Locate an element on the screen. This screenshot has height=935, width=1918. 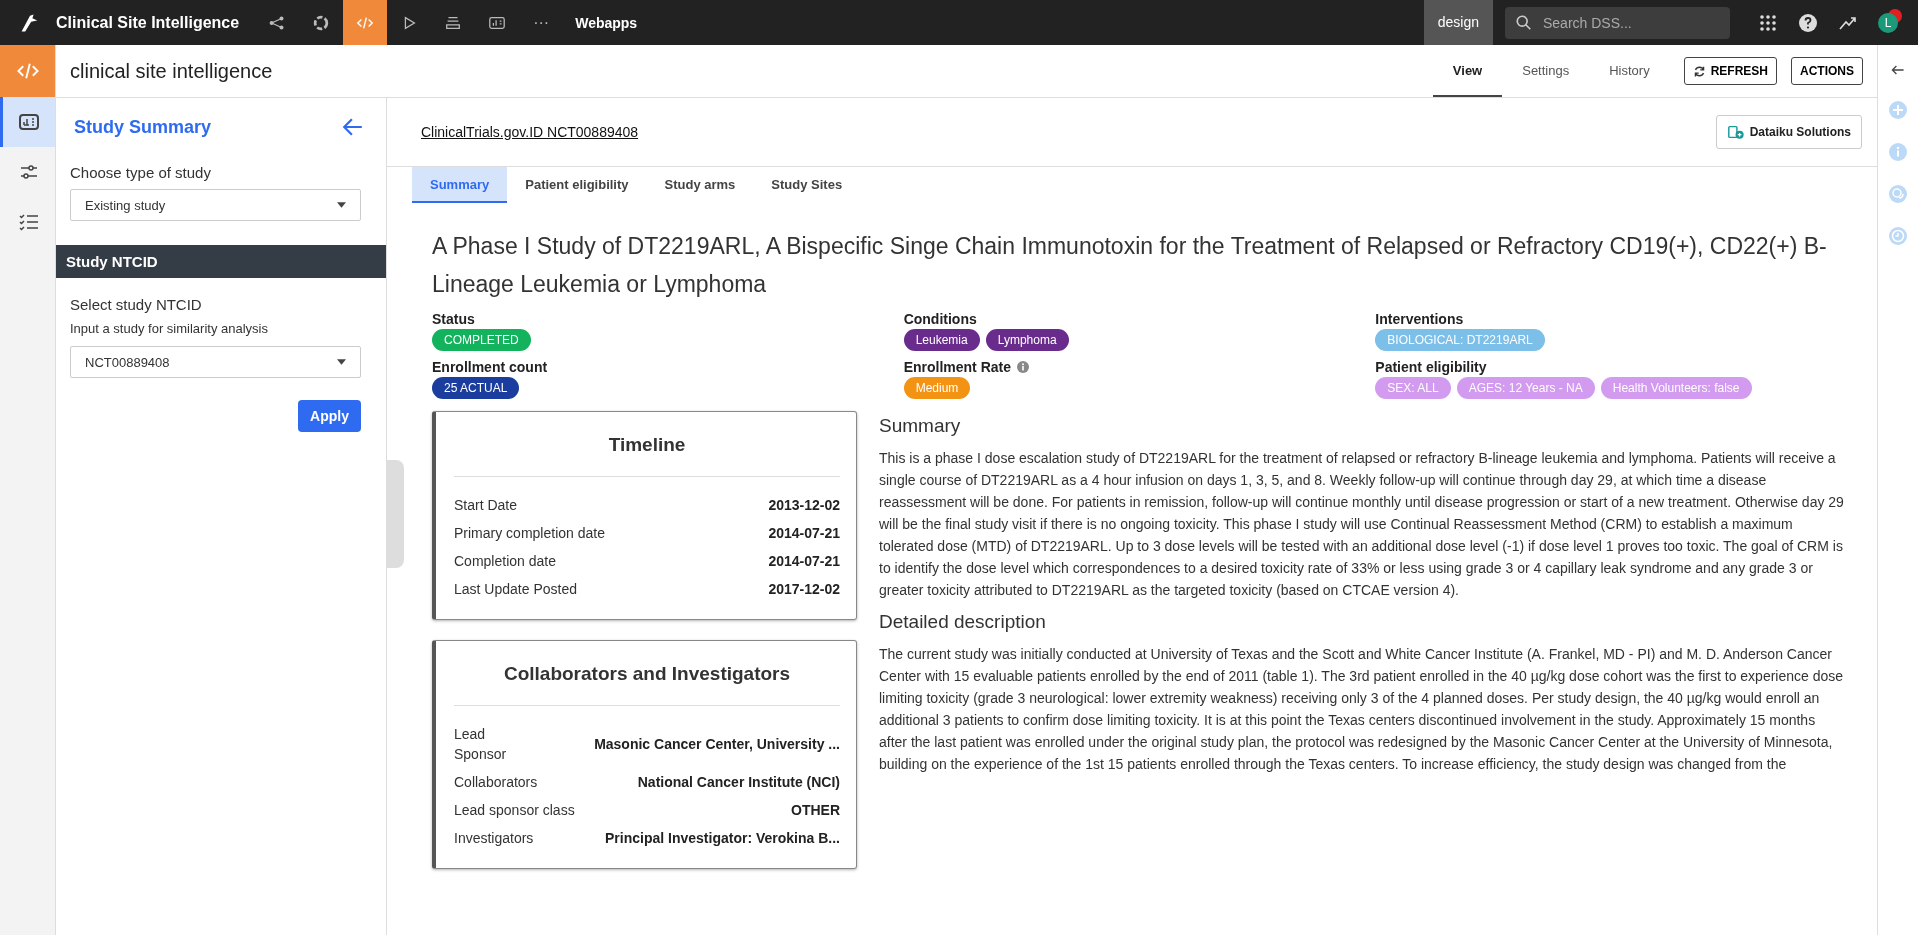
row-label: Start Date is located at coordinates (486, 505).